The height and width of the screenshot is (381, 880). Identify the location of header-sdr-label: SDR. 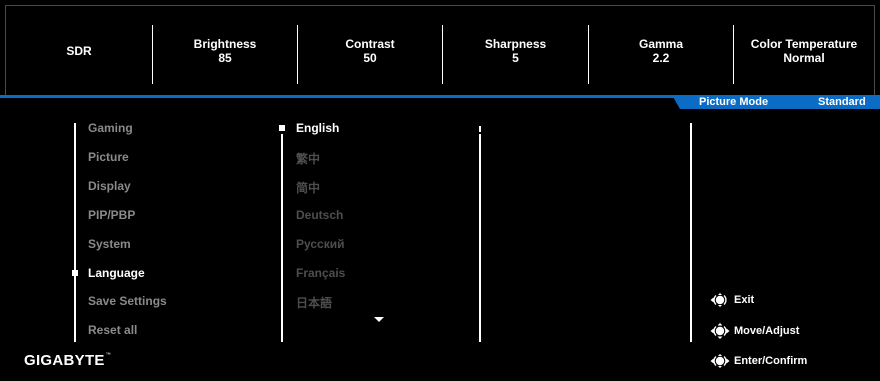
(79, 50).